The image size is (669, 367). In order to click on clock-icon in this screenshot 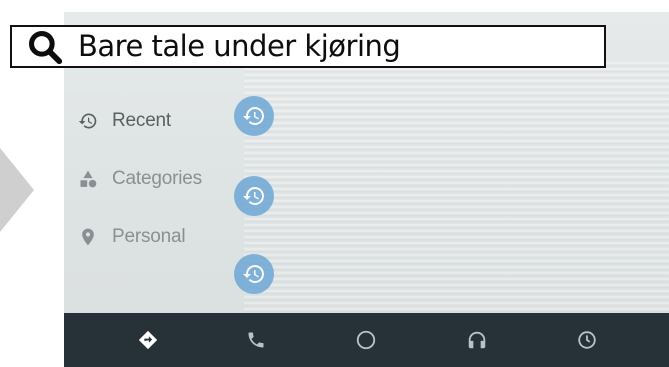, I will do `click(587, 340)`.